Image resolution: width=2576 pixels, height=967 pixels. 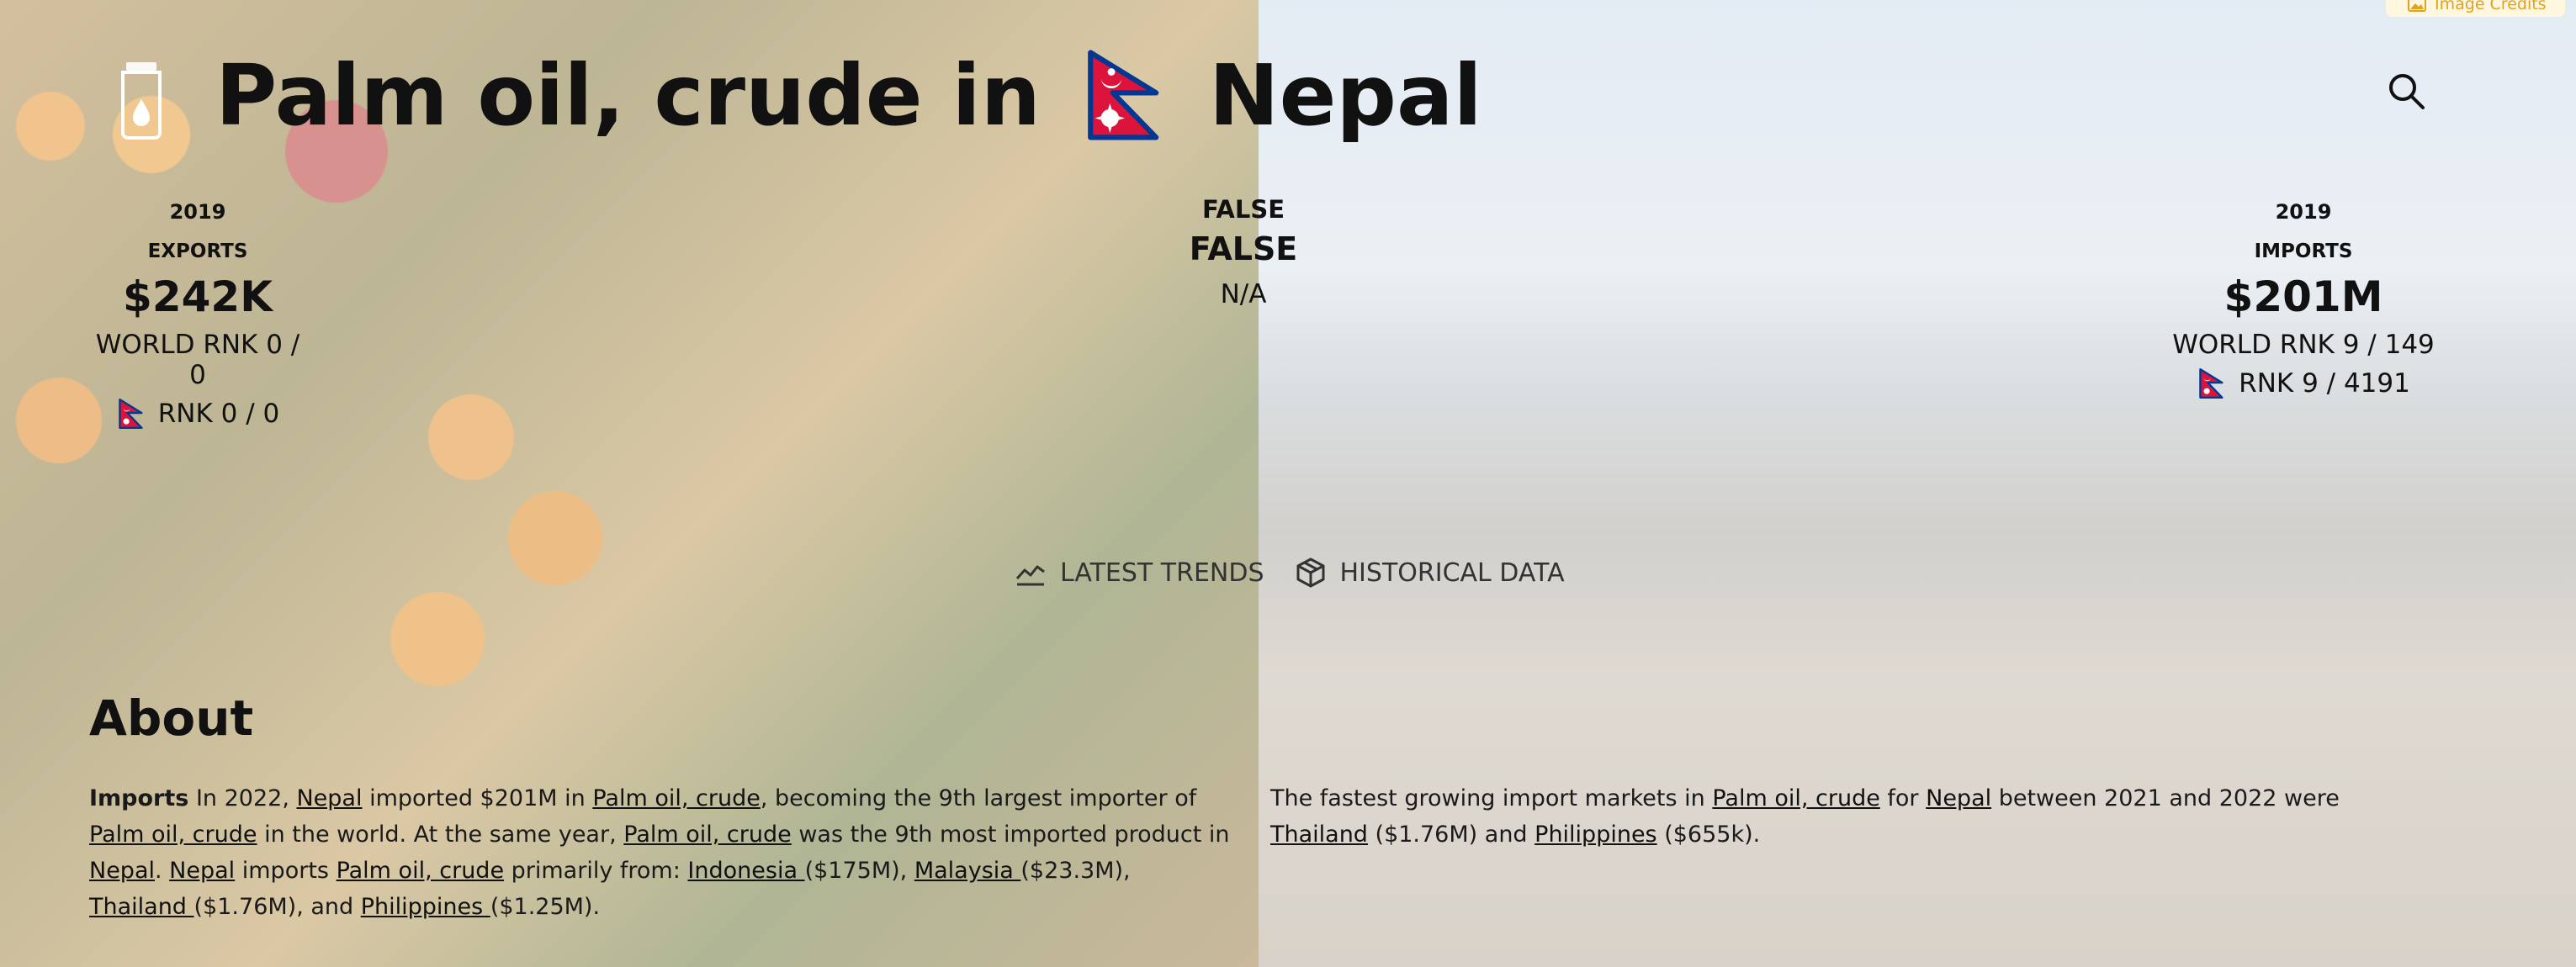 I want to click on about-text: , becoming the 9th largest importer of, so click(x=978, y=798).